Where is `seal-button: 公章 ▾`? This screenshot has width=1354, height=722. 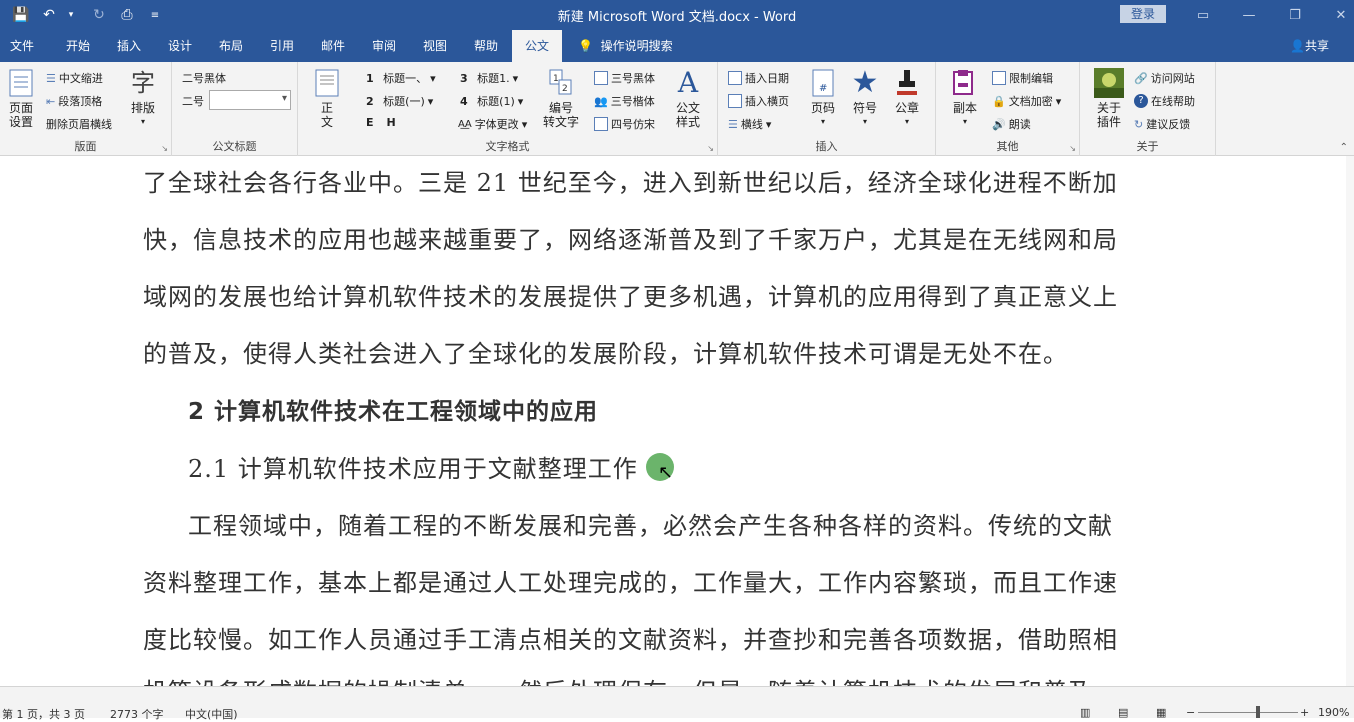
seal-button: 公章 ▾ is located at coordinates (907, 98).